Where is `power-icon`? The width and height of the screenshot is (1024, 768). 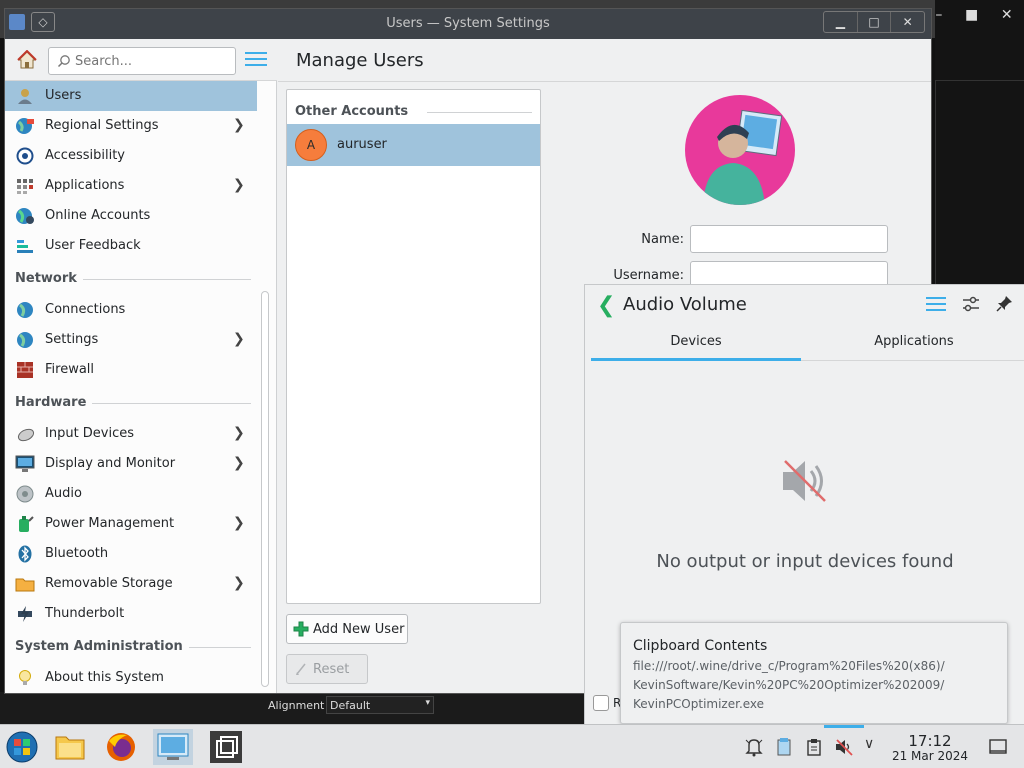 power-icon is located at coordinates (26, 524).